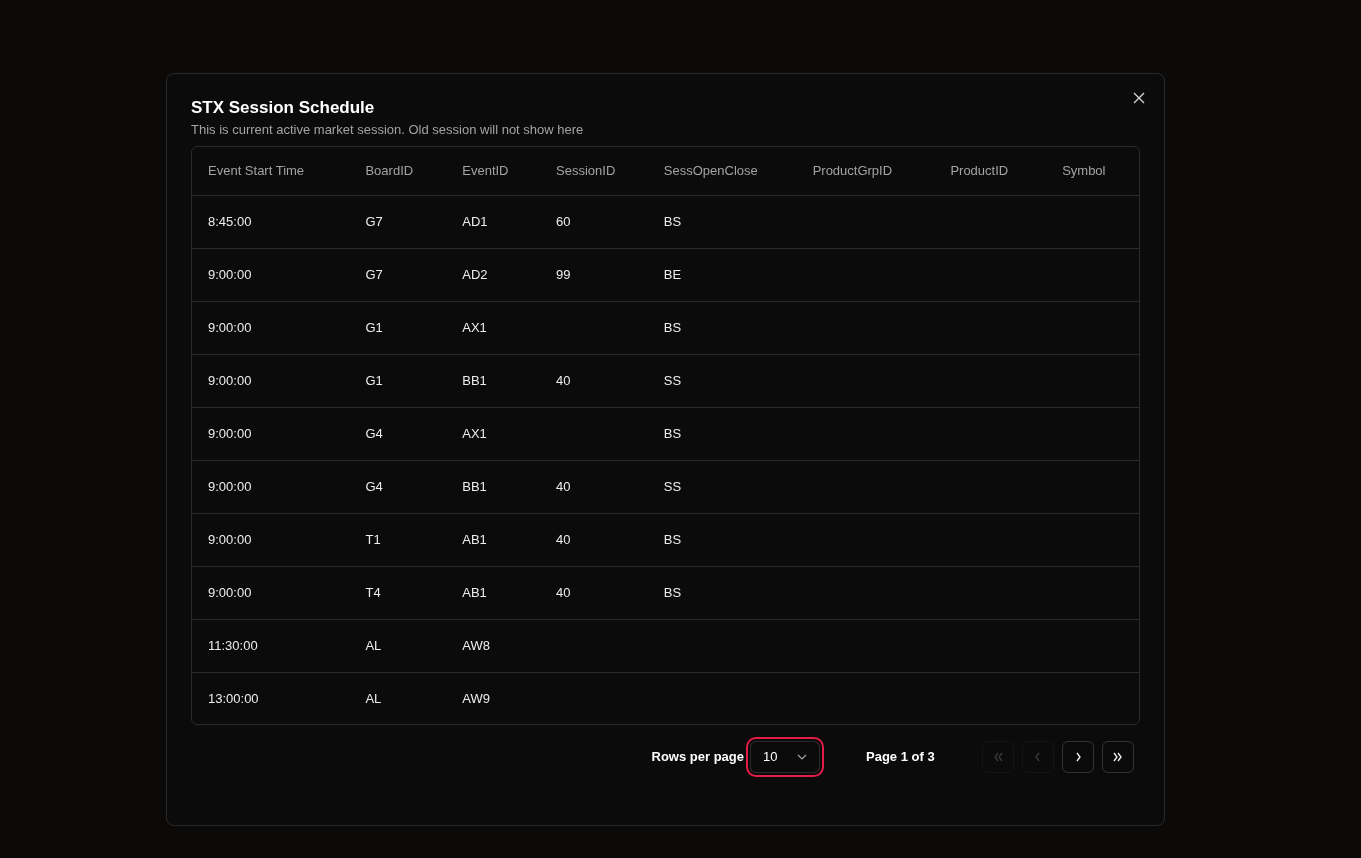  What do you see at coordinates (563, 274) in the screenshot?
I see `table-cell: 99` at bounding box center [563, 274].